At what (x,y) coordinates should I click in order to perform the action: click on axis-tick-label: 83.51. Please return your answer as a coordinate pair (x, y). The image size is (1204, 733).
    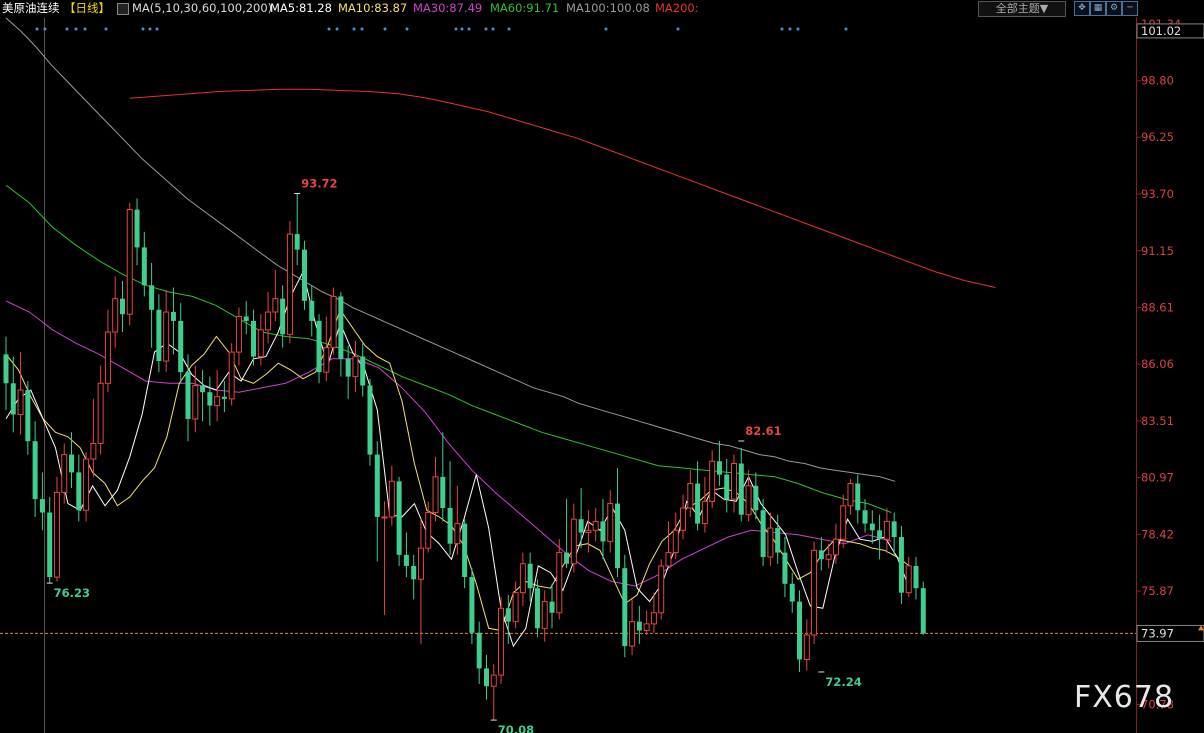
    Looking at the image, I should click on (1157, 421).